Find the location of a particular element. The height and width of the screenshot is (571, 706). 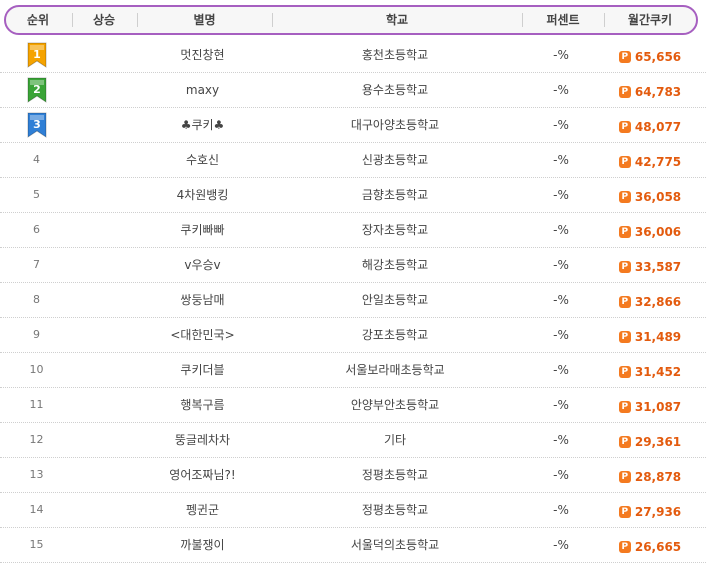

nickname: 4차원뱅킹 is located at coordinates (202, 195).